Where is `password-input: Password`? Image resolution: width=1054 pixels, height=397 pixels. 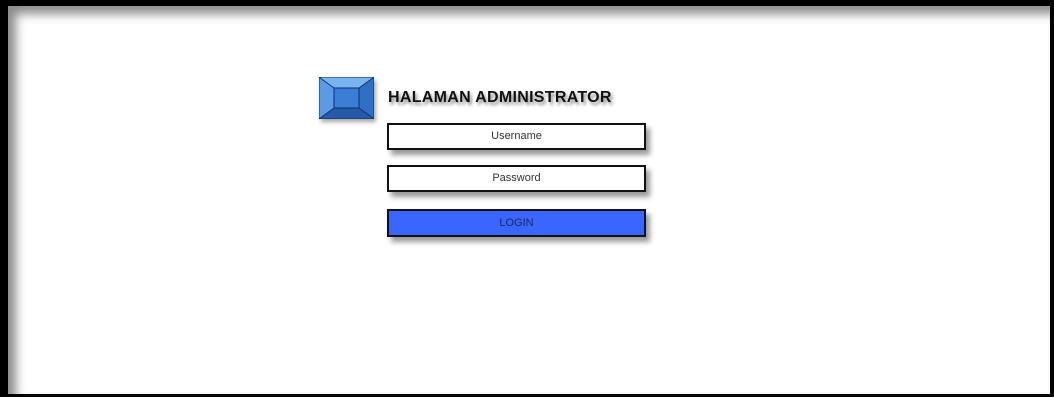 password-input: Password is located at coordinates (516, 178).